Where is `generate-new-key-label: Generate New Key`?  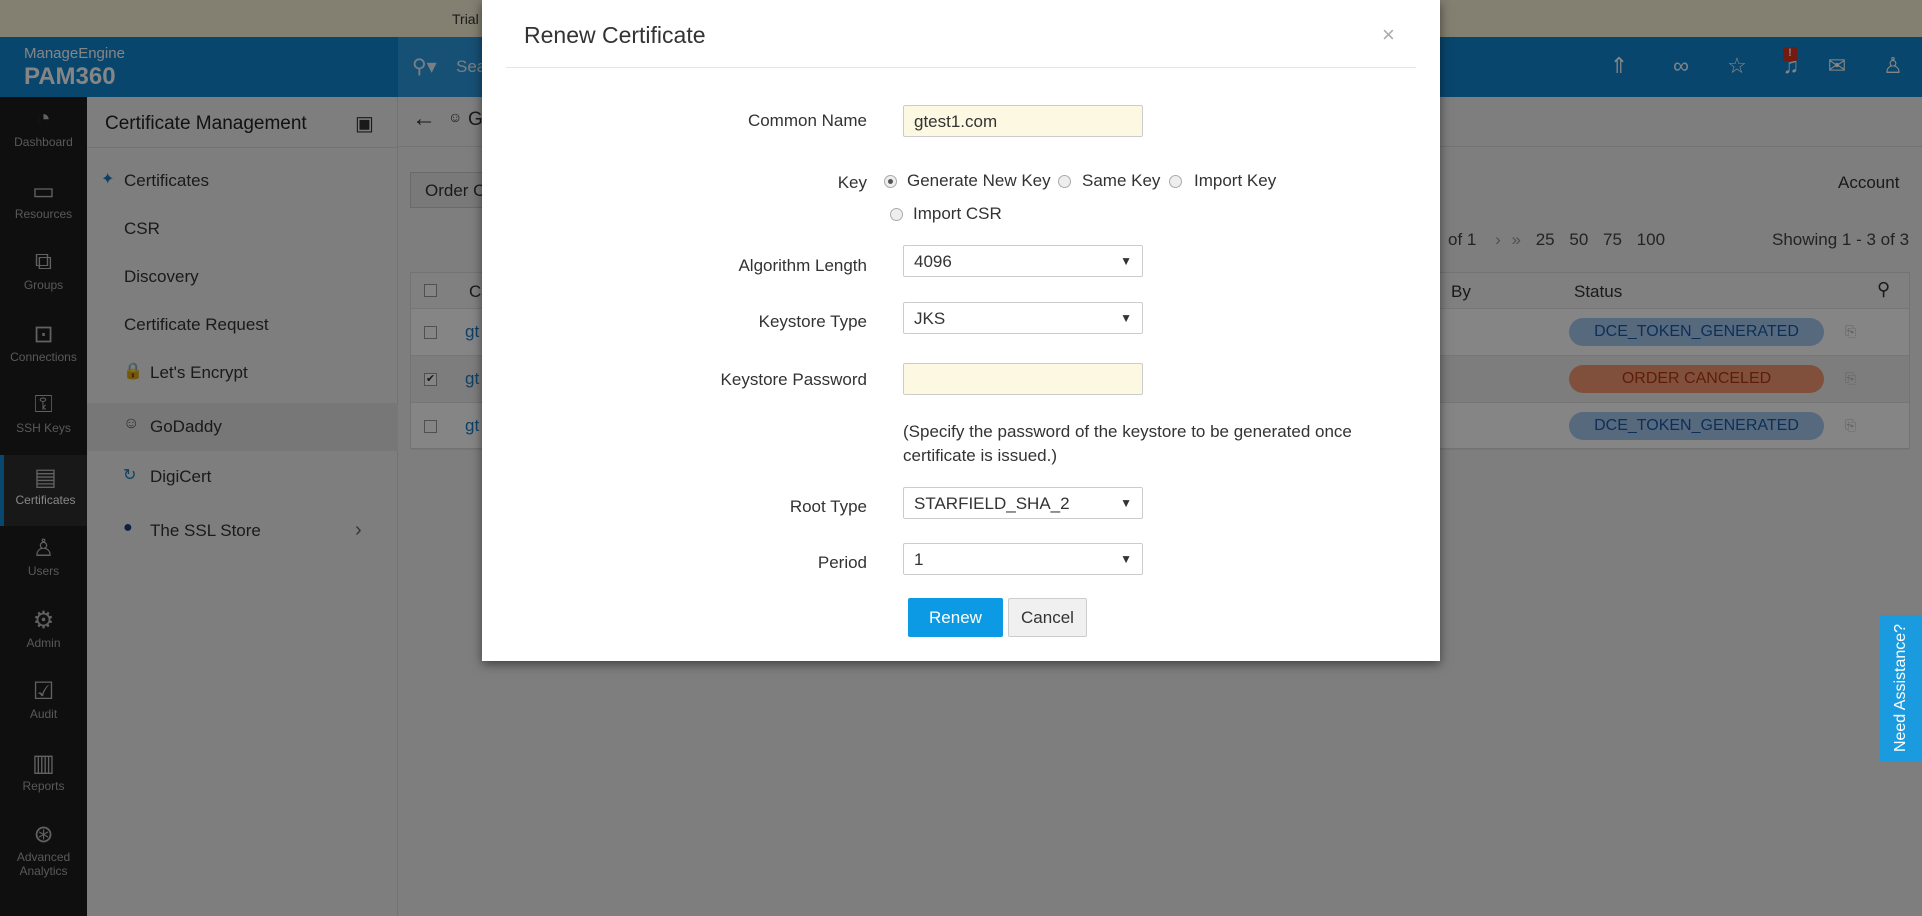
generate-new-key-label: Generate New Key is located at coordinates (979, 181).